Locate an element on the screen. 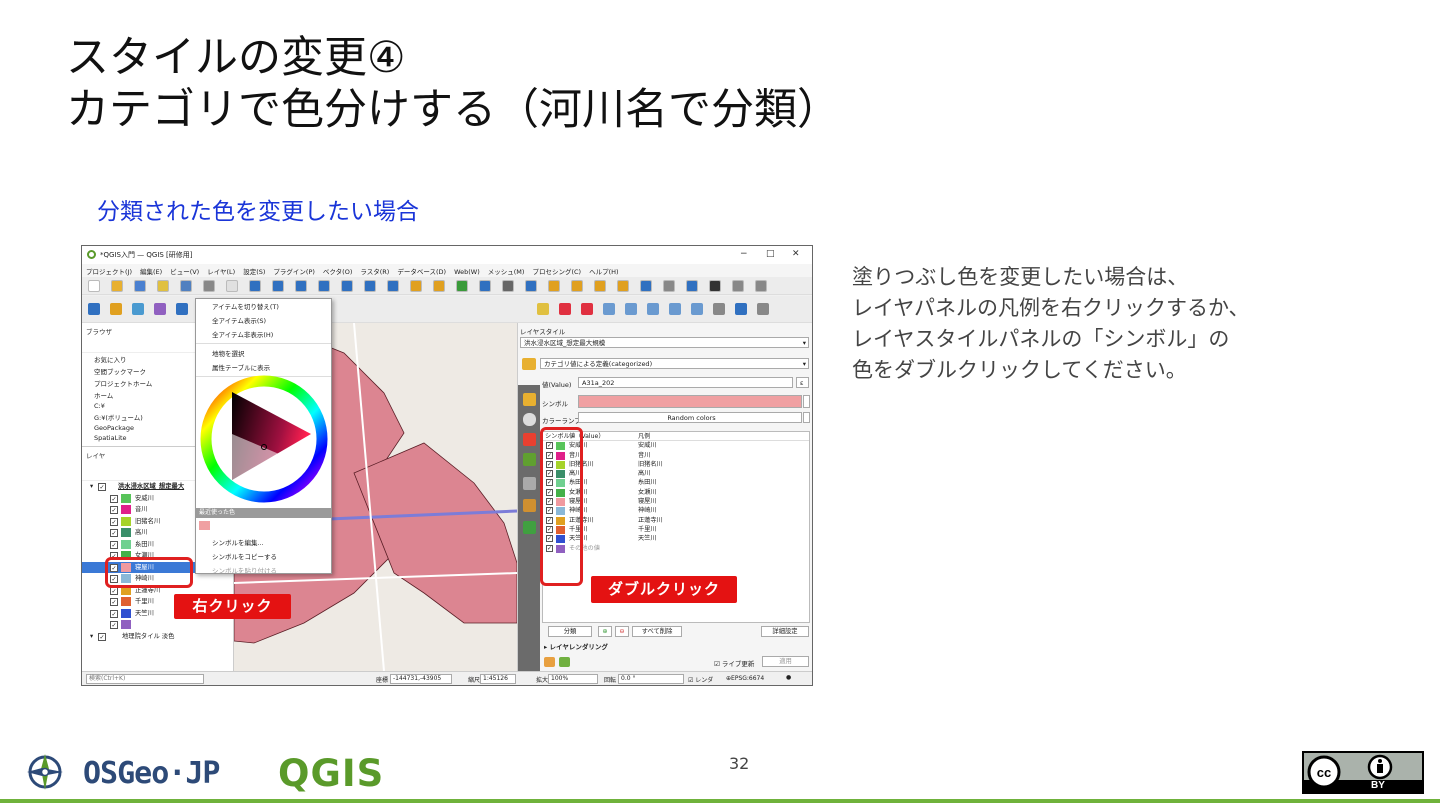 Image resolution: width=1440 pixels, height=810 pixels. layer-group-checkbox: ✓ is located at coordinates (102, 487).